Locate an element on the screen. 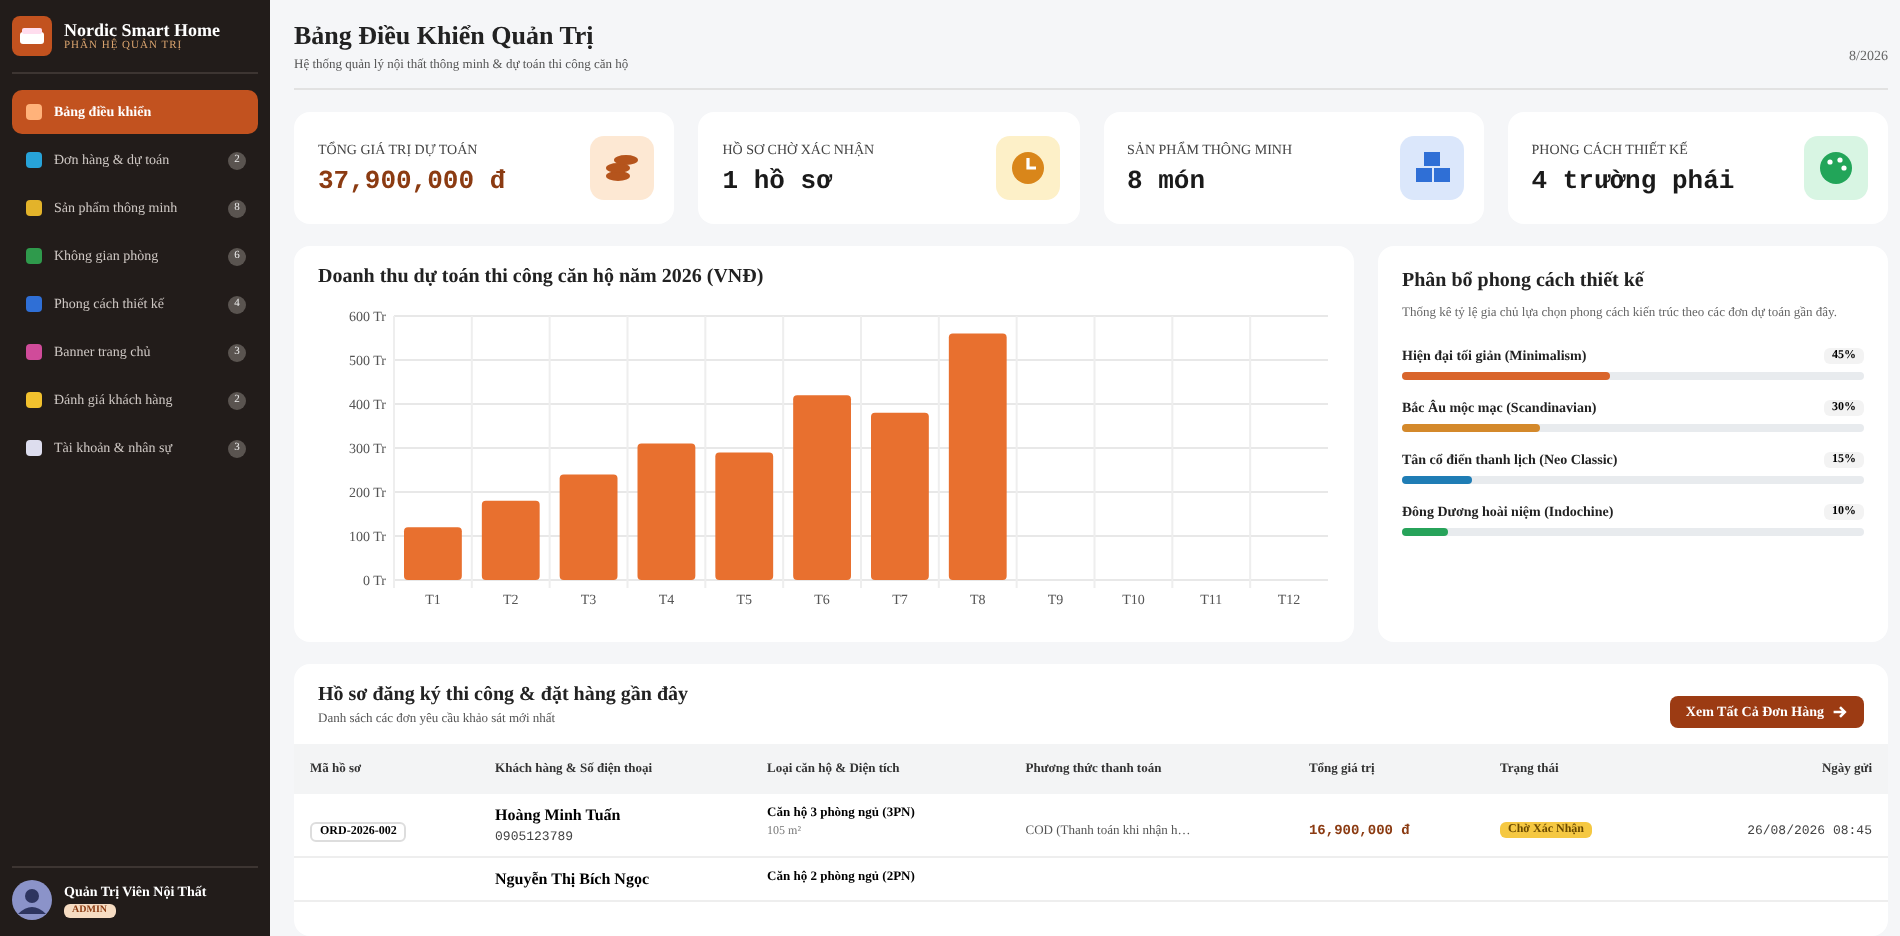  chart-title: Doanh thu dự toán thi công căn hộ năm 2026 (VNĐ) is located at coordinates (542, 277).